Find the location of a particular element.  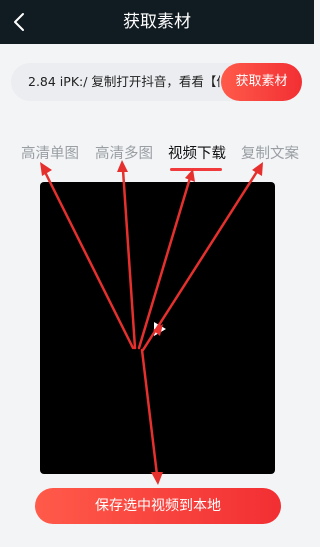

page-title: 获取素材 is located at coordinates (157, 22).